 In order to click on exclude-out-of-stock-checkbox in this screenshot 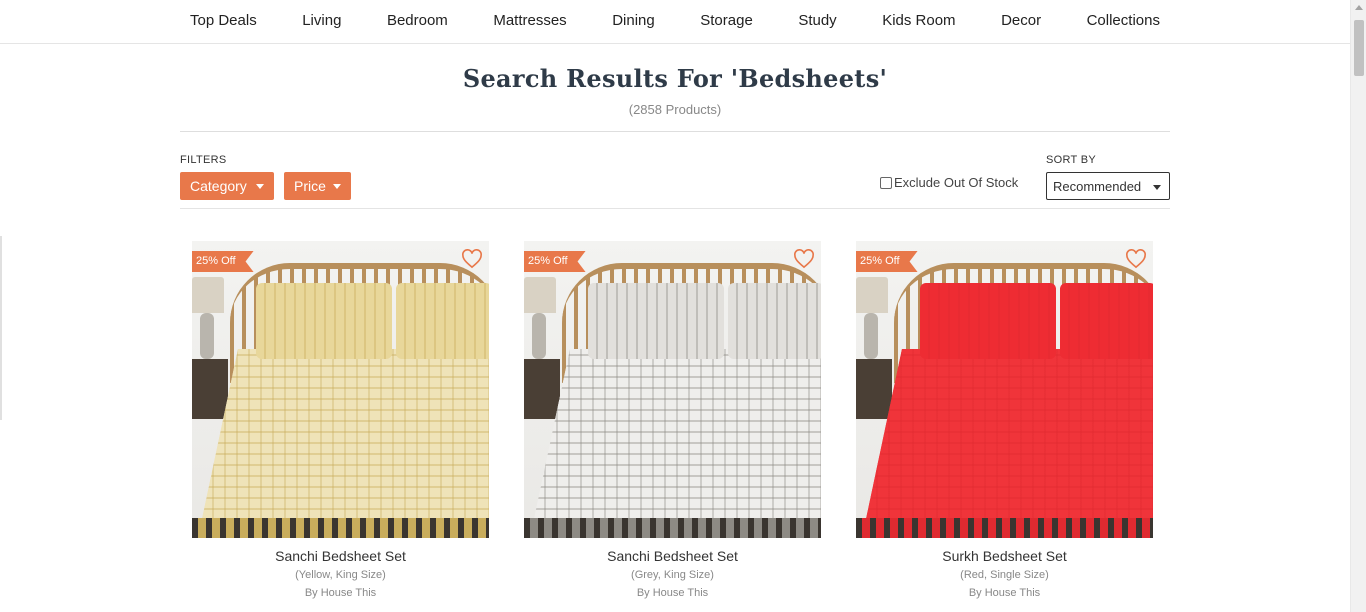, I will do `click(886, 182)`.